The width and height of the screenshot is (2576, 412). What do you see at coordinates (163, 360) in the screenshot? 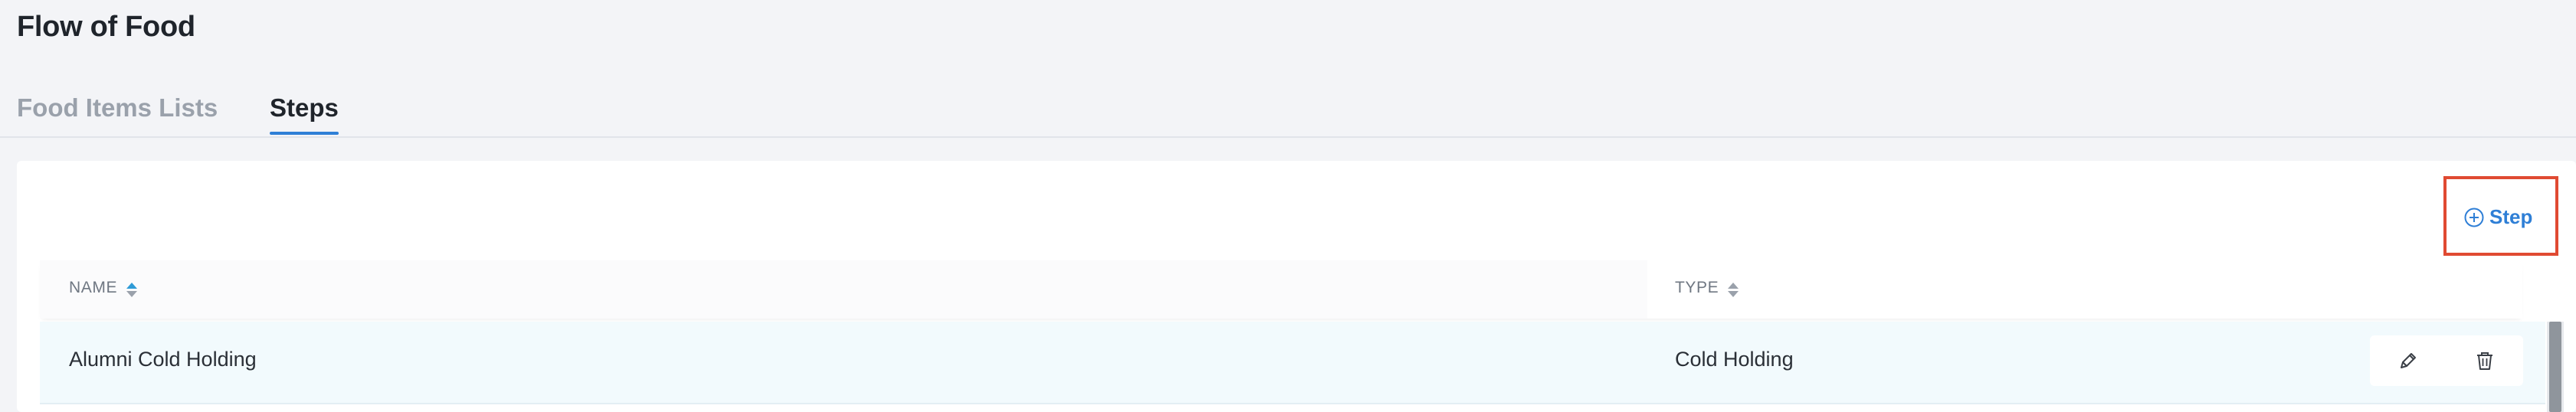
I see `cell-name: Alumni Cold Holding` at bounding box center [163, 360].